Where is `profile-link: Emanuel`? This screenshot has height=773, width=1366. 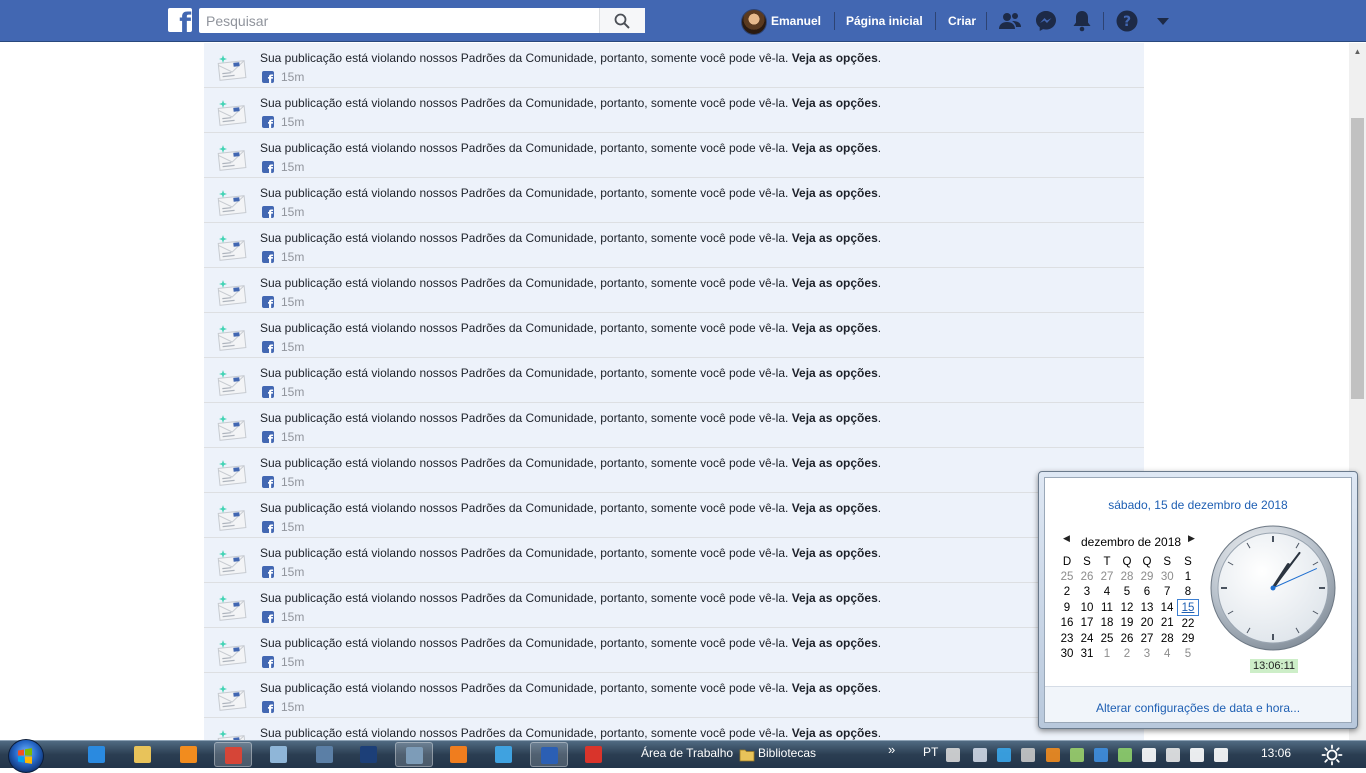
profile-link: Emanuel is located at coordinates (796, 21).